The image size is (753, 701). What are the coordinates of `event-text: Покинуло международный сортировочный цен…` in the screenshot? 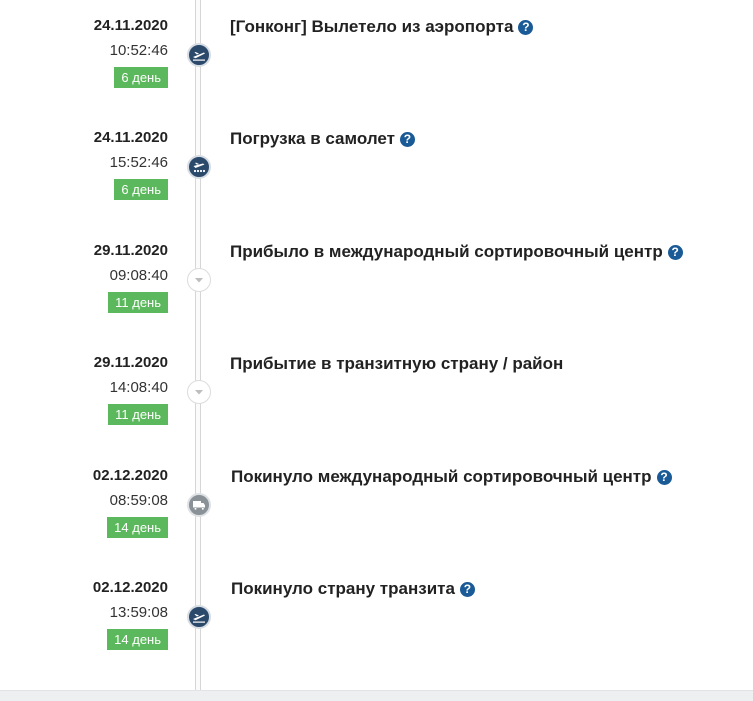 It's located at (441, 476).